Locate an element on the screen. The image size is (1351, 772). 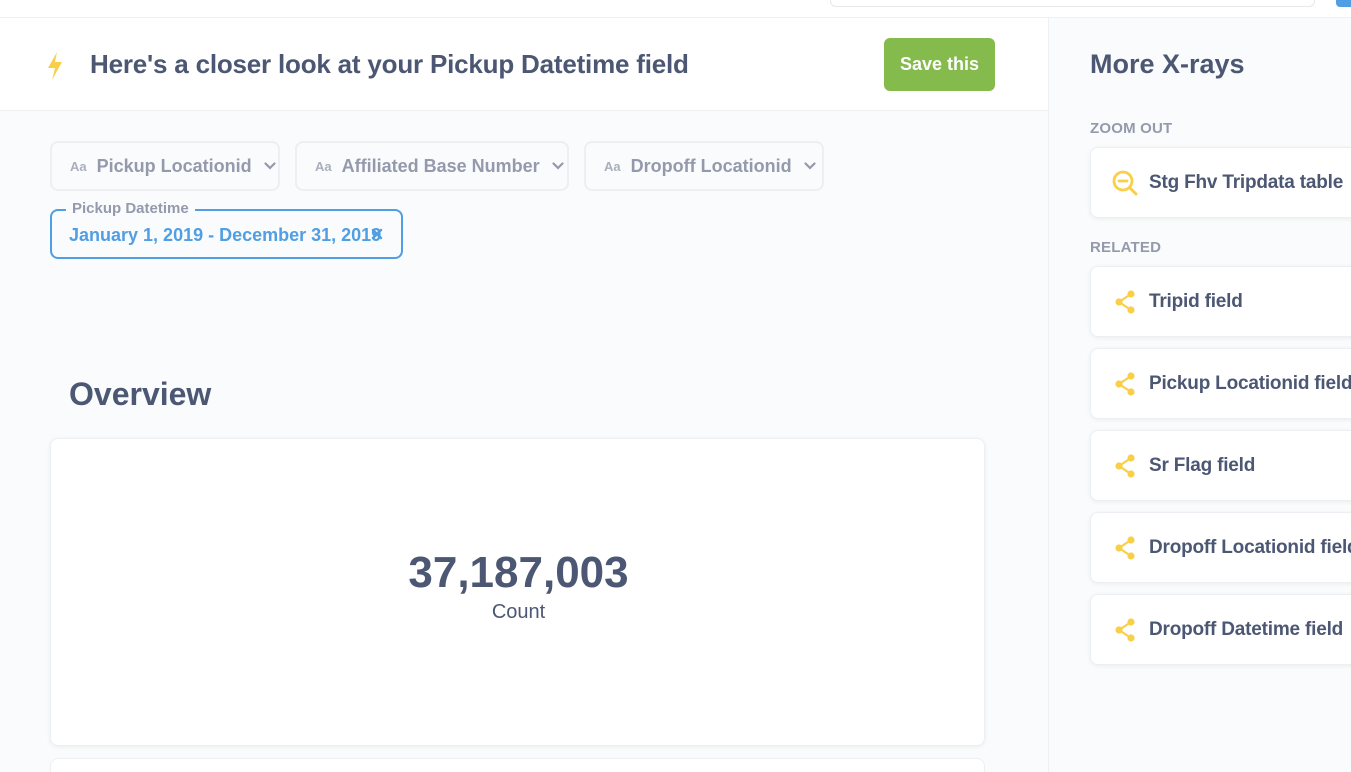
xray-item-dropoff-locationid-field: Dropoff Locationid field is located at coordinates (1220, 547).